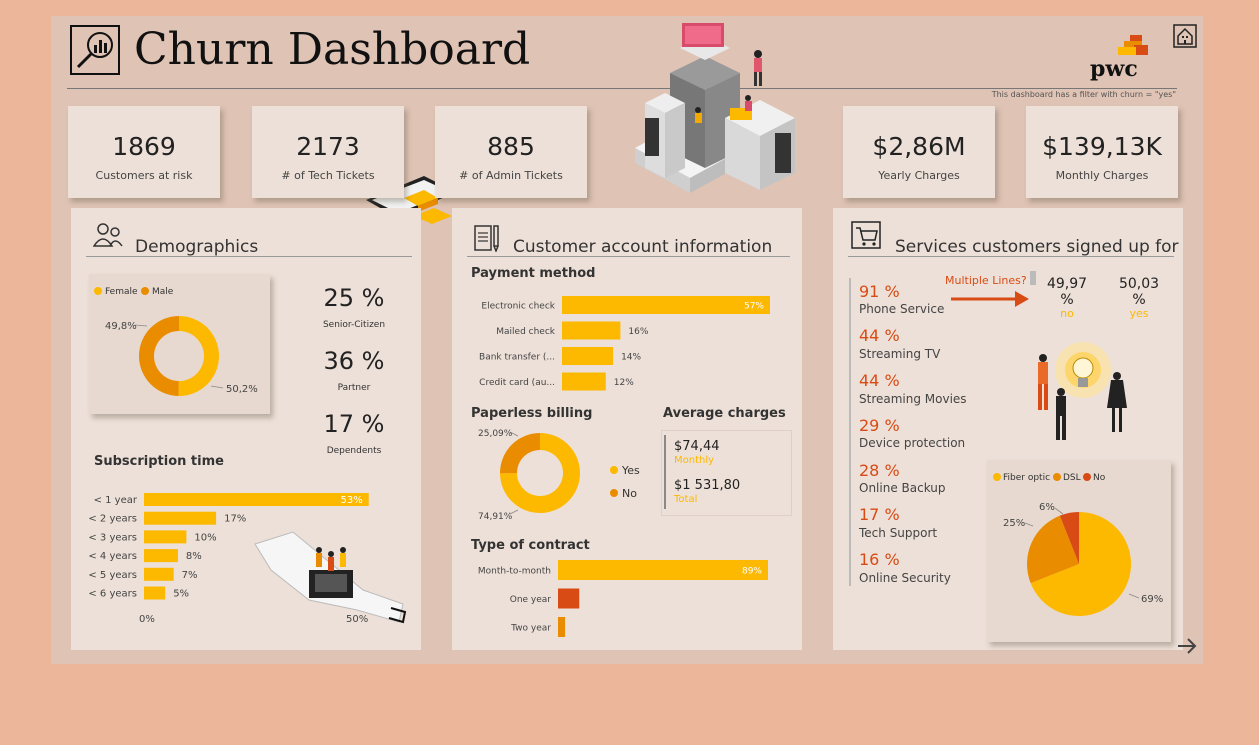 The width and height of the screenshot is (1259, 745). I want to click on legend-female-dot, so click(98, 291).